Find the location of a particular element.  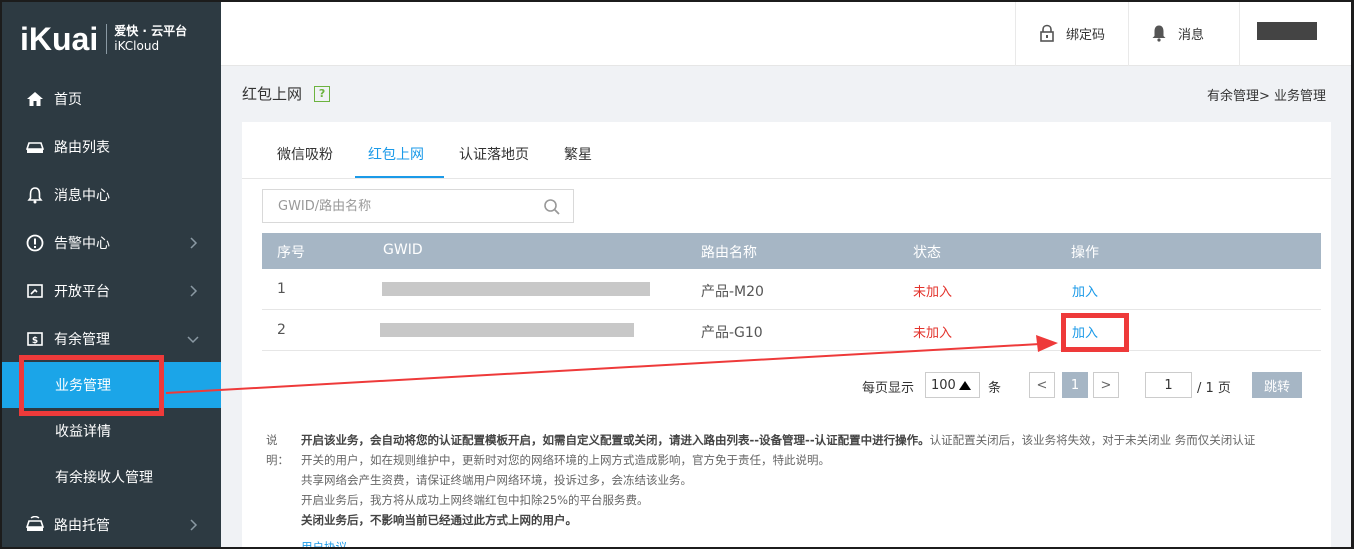

table-row: 1 产品-M20 未加入 加入 is located at coordinates (791, 289).